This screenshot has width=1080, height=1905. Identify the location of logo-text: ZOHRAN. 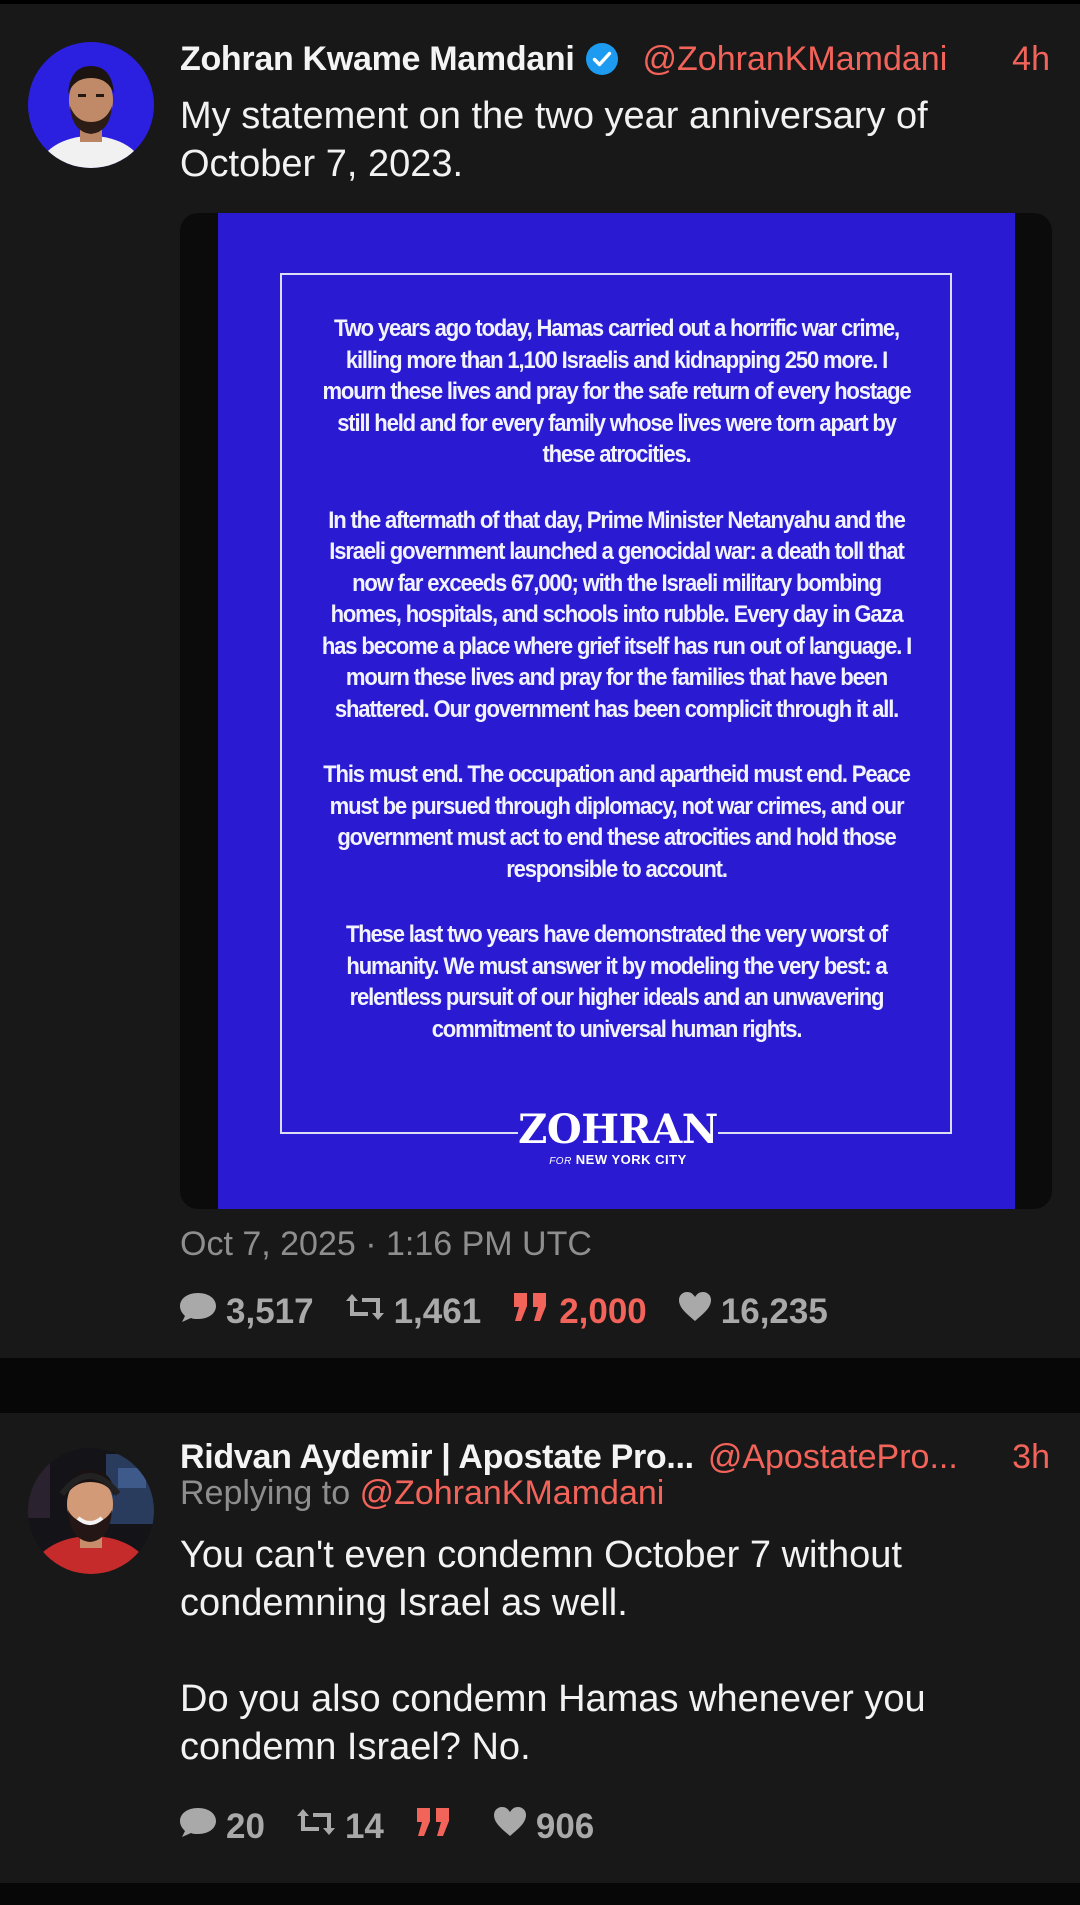
(618, 1129).